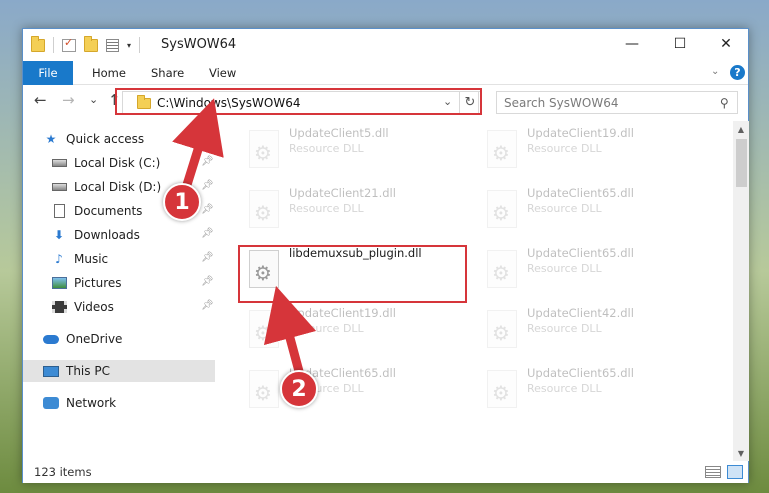 Image resolution: width=769 pixels, height=493 pixels. I want to click on arrow-to-file, so click(290, 332).